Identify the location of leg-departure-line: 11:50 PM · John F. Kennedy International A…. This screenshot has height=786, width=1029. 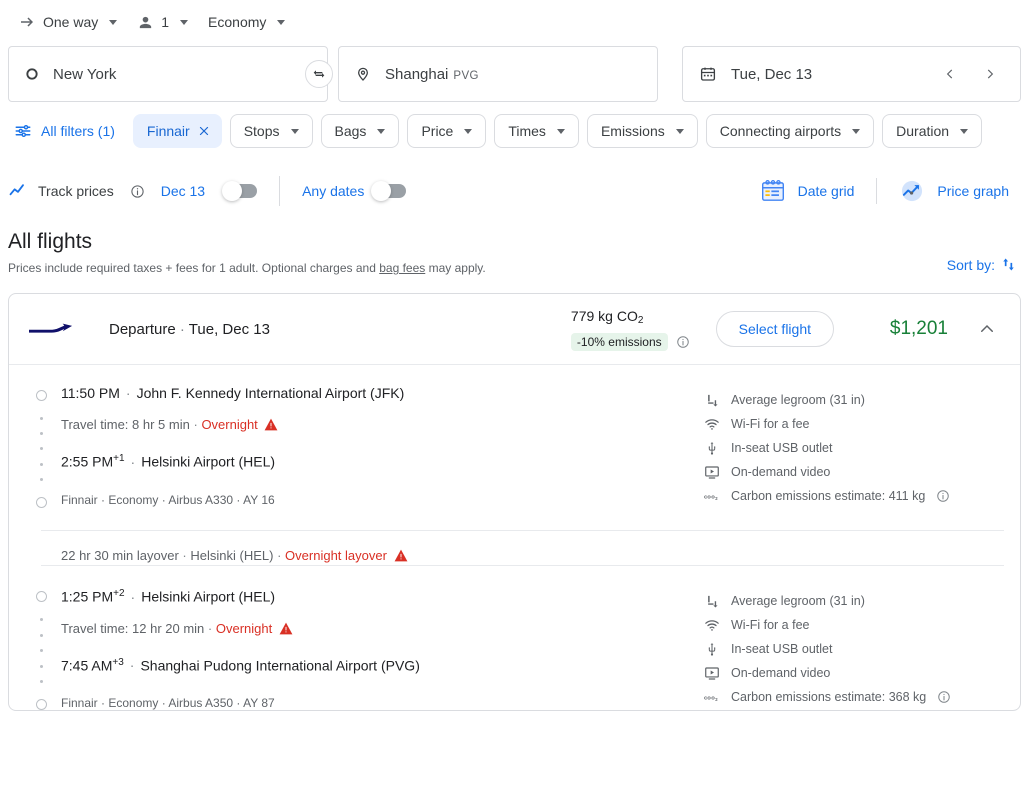
(232, 393).